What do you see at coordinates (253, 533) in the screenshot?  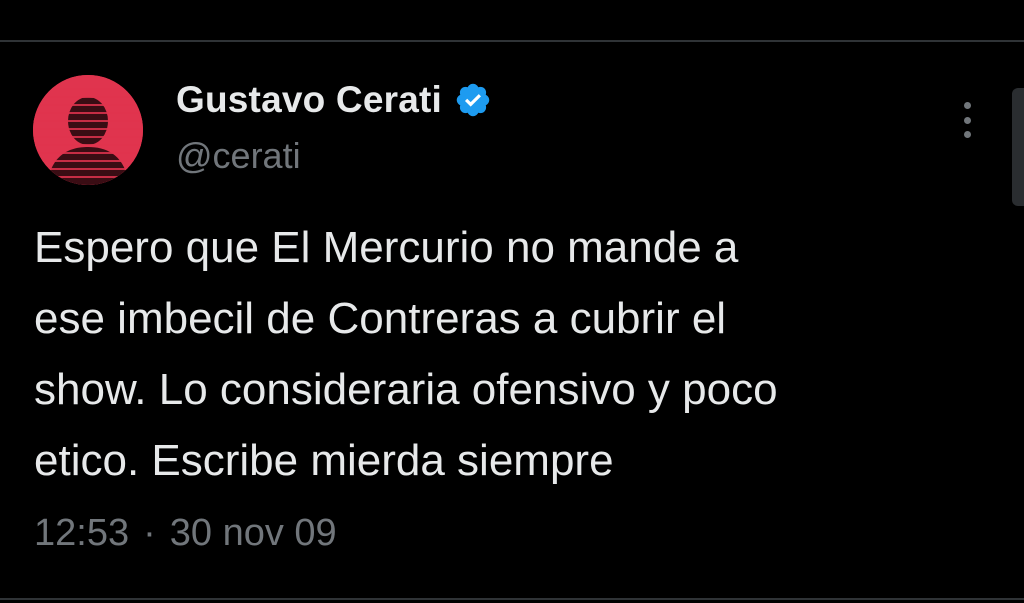 I see `tweet-date: 30 nov 09` at bounding box center [253, 533].